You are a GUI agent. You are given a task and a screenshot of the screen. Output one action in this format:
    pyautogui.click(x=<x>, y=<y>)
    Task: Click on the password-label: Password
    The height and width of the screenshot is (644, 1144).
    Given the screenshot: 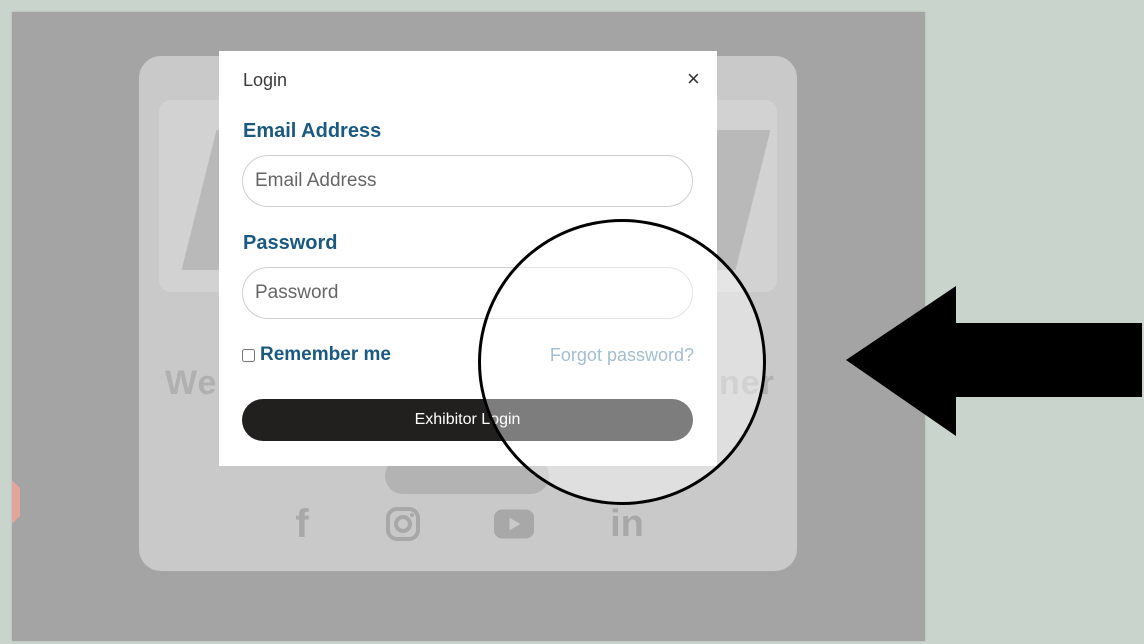 What is the action you would take?
    pyautogui.click(x=290, y=243)
    